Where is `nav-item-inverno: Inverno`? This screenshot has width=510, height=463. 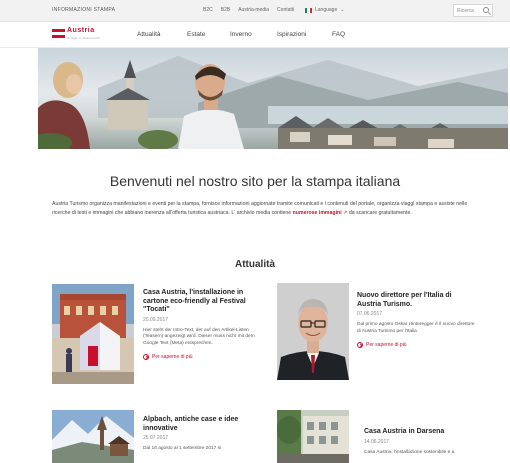
nav-item-inverno: Inverno is located at coordinates (253, 34).